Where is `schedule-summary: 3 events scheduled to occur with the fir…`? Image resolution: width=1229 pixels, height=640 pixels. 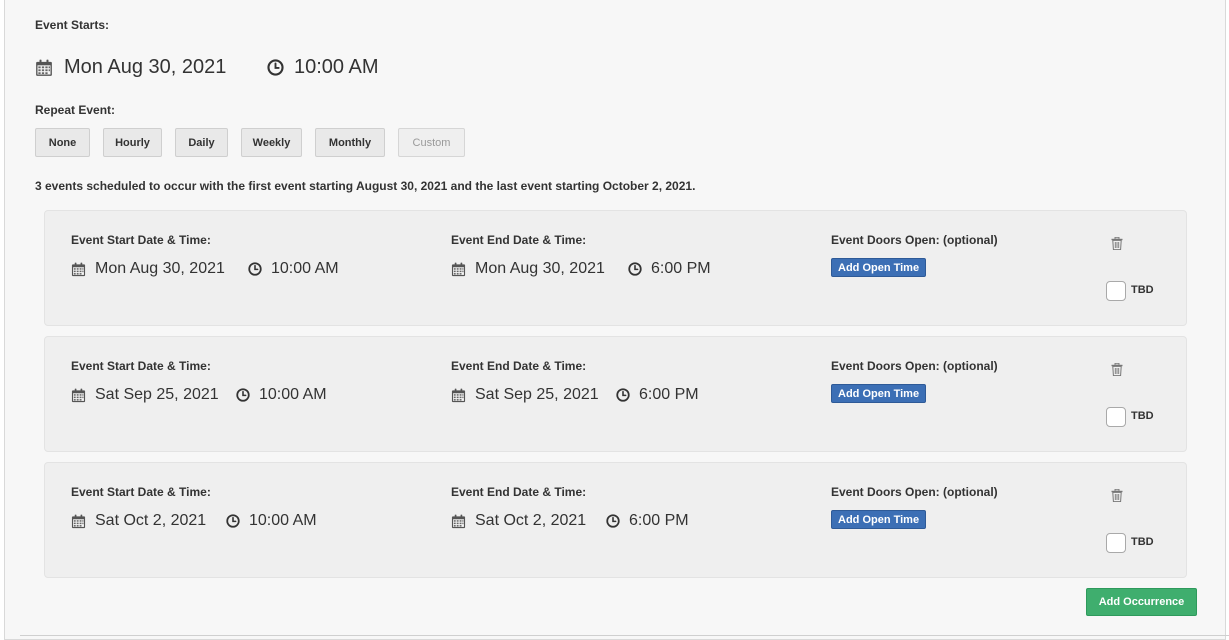
schedule-summary: 3 events scheduled to occur with the fir… is located at coordinates (365, 186).